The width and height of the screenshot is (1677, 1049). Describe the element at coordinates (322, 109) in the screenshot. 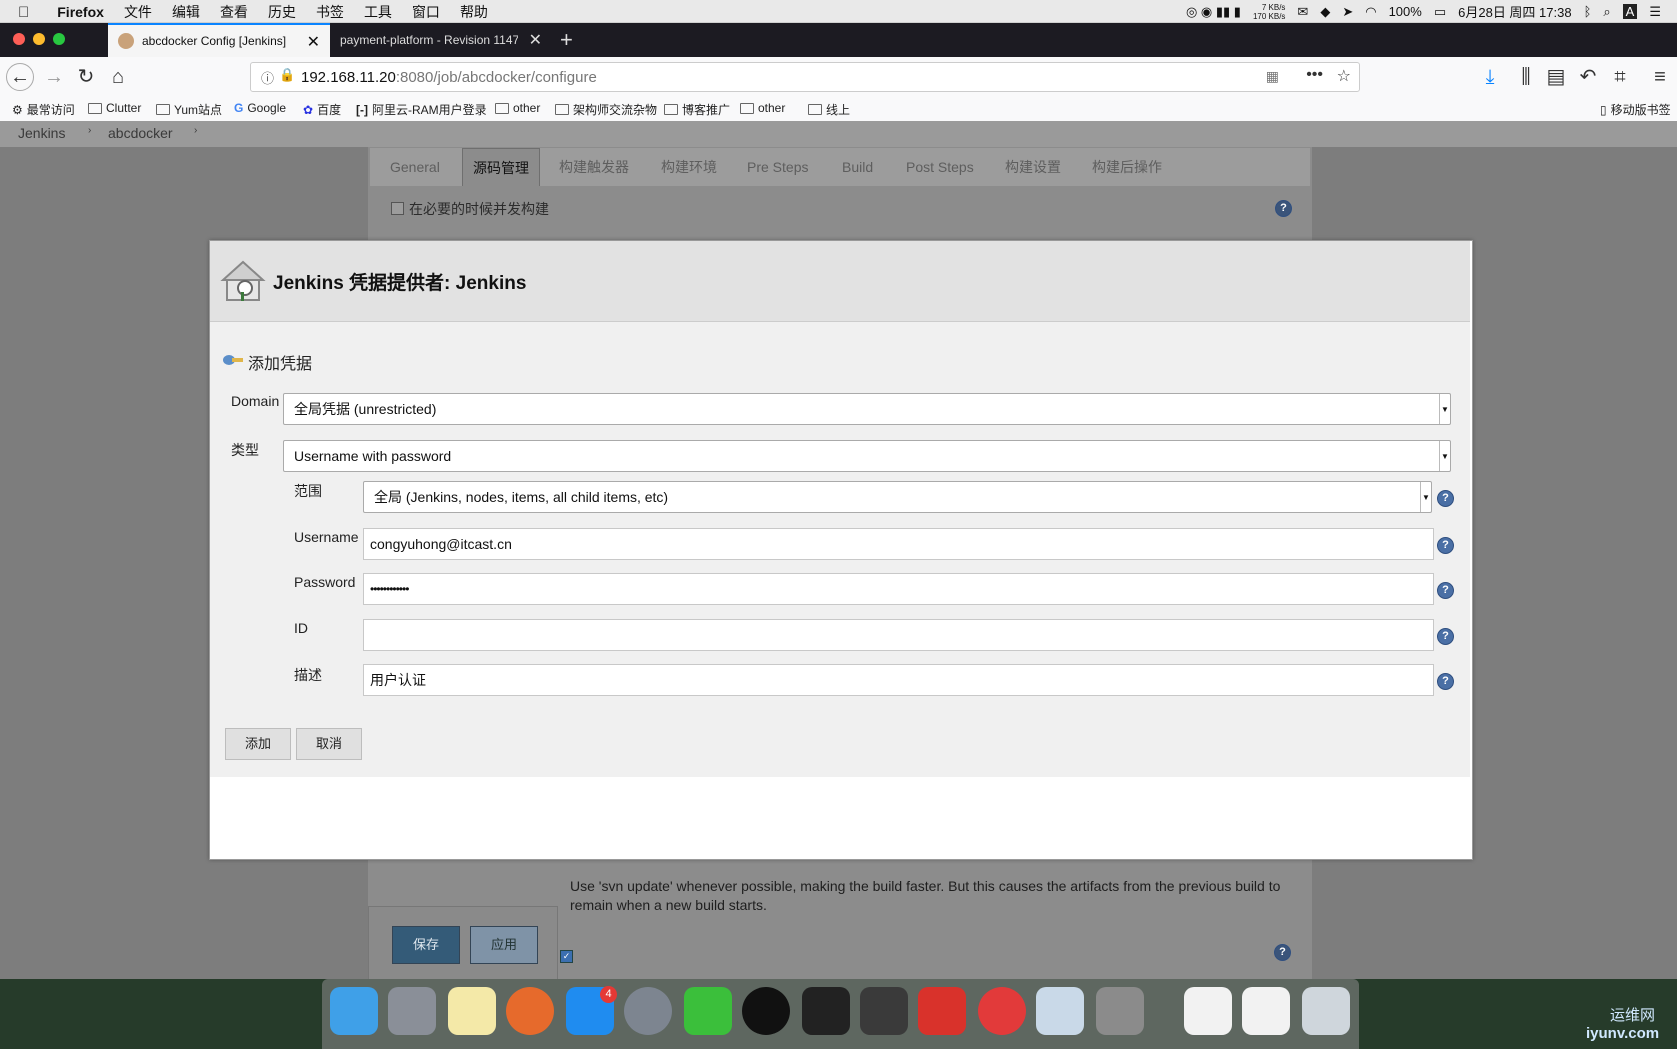

I see `bookmark-baidu: ✿ 百度` at that location.